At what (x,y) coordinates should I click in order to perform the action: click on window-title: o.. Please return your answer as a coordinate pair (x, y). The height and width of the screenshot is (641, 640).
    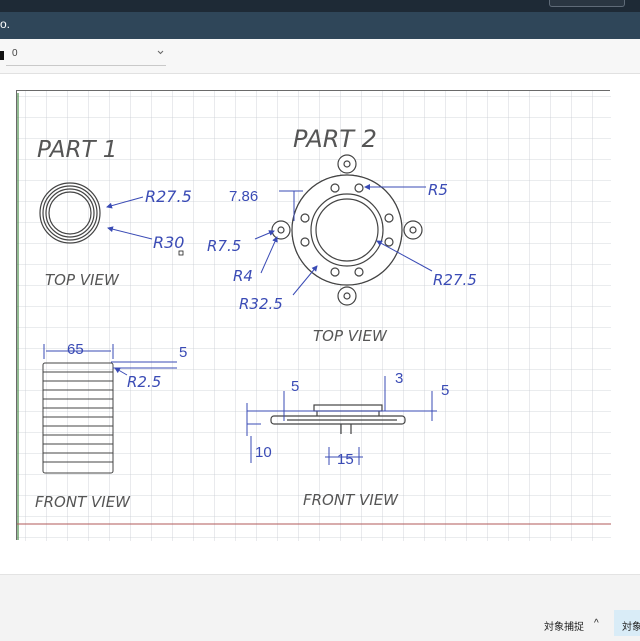
    Looking at the image, I should click on (5, 24).